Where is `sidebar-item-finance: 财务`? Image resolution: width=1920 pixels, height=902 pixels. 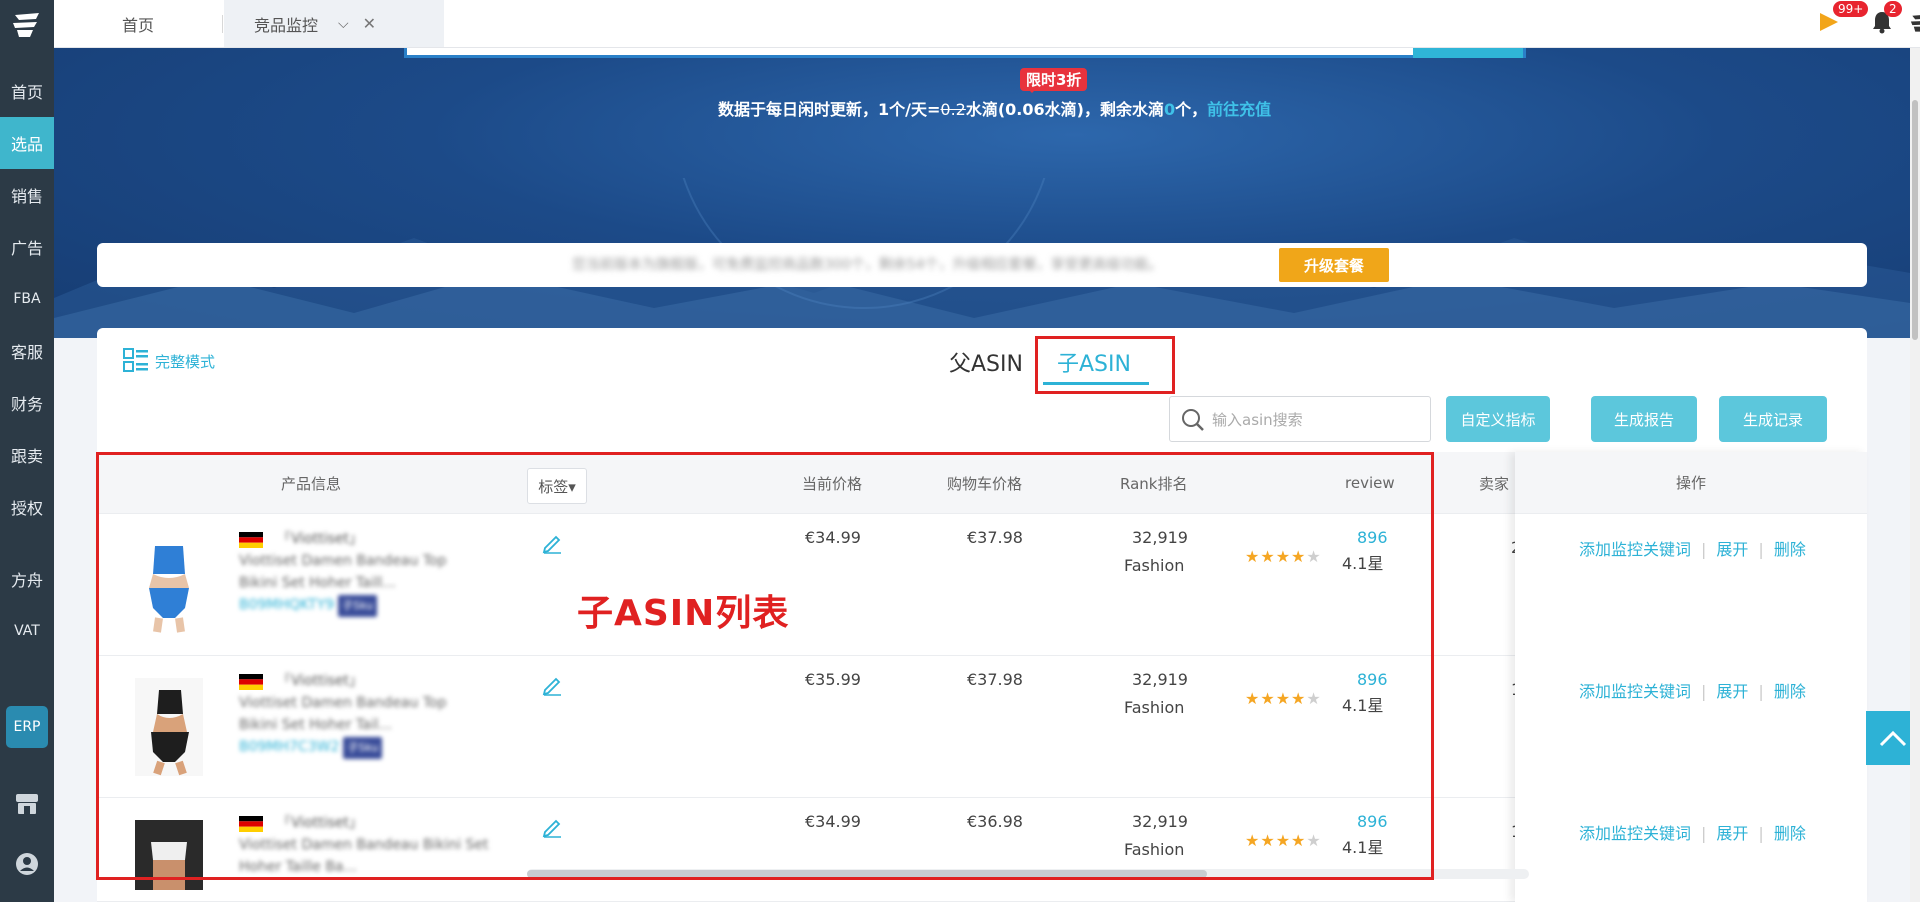 sidebar-item-finance: 财务 is located at coordinates (27, 403).